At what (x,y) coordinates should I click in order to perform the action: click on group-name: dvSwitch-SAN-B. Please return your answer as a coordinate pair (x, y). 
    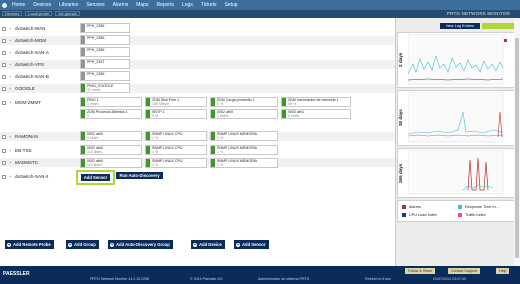
    Looking at the image, I should click on (32, 76).